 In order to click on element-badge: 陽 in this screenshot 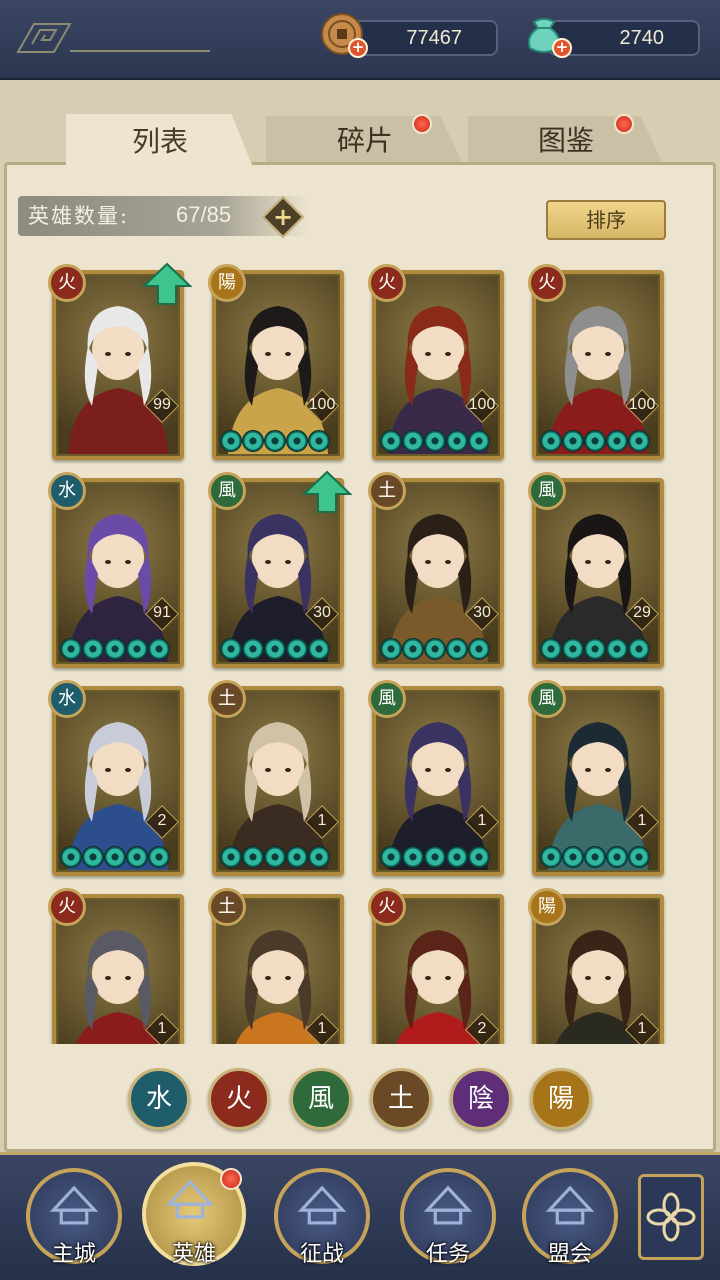, I will do `click(227, 283)`.